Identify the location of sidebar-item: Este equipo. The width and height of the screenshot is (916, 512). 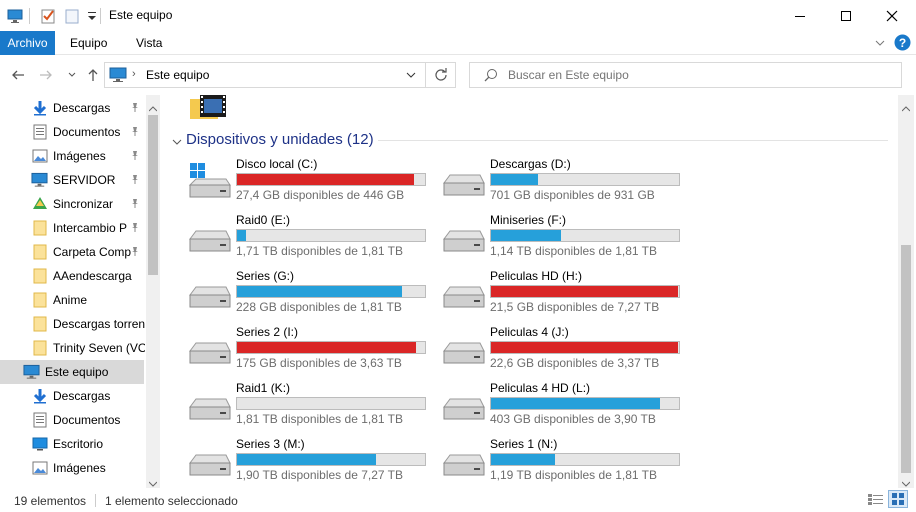
(72, 372).